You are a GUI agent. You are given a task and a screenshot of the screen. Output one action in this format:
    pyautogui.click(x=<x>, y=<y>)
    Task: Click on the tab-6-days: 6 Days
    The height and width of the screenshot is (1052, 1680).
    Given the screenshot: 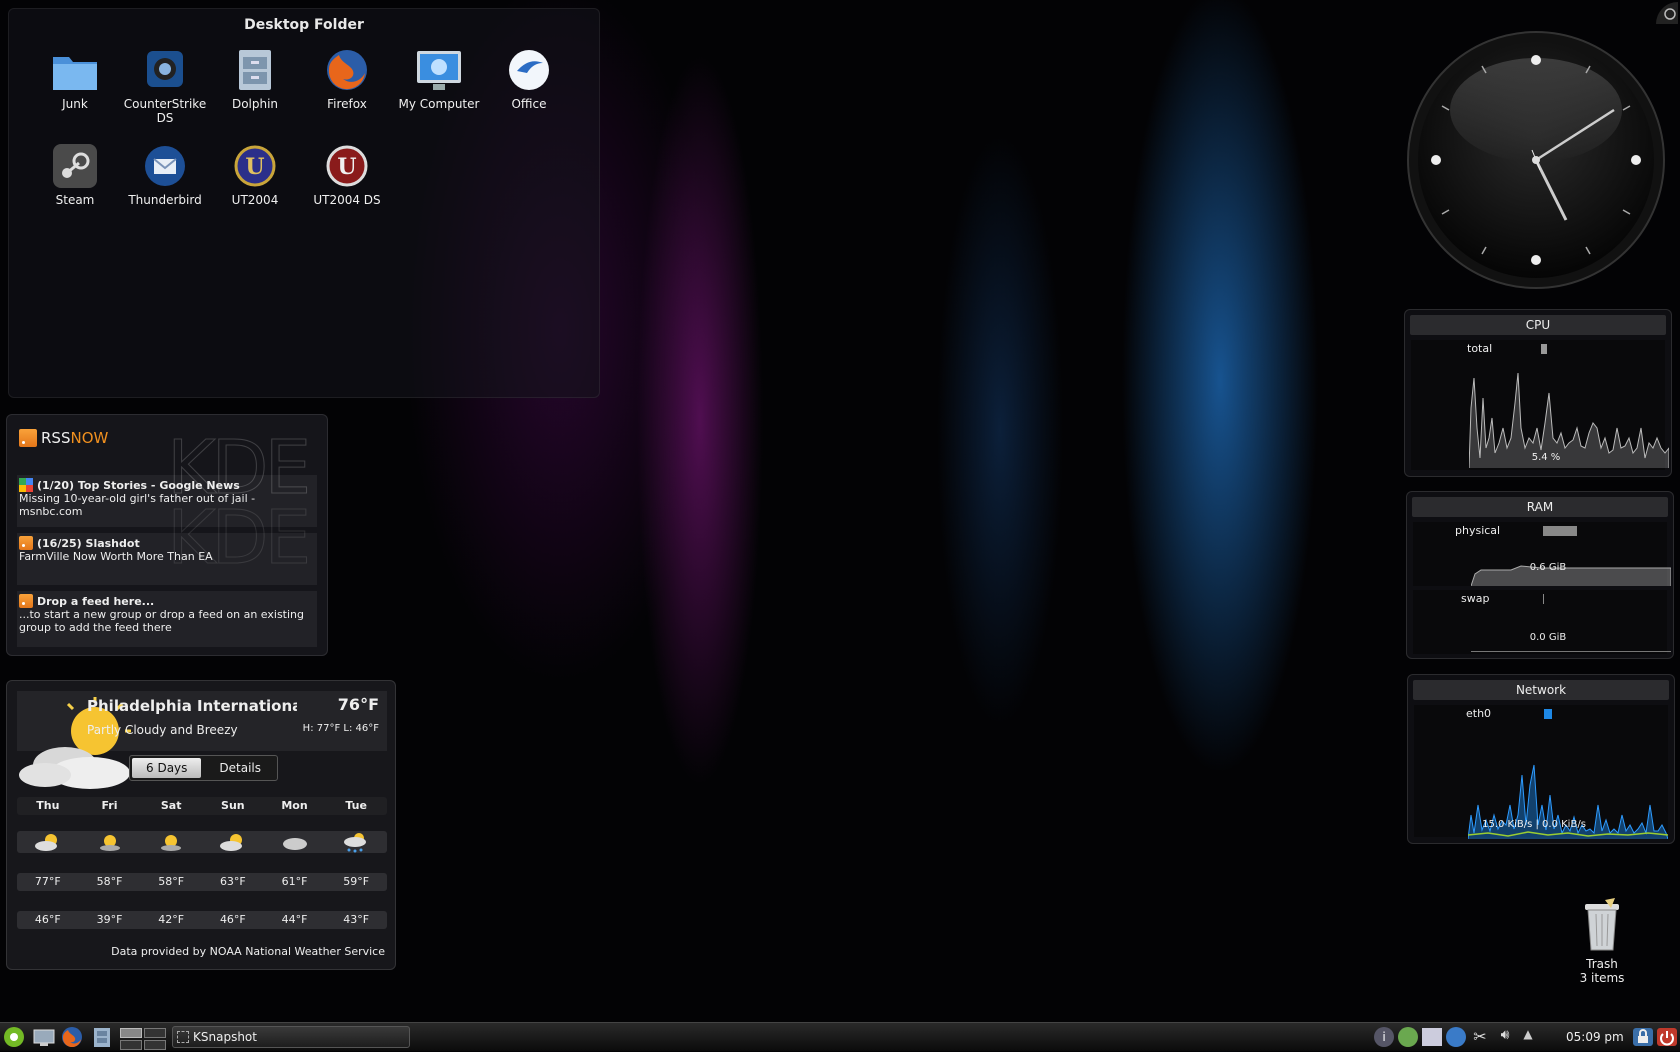 What is the action you would take?
    pyautogui.click(x=167, y=768)
    